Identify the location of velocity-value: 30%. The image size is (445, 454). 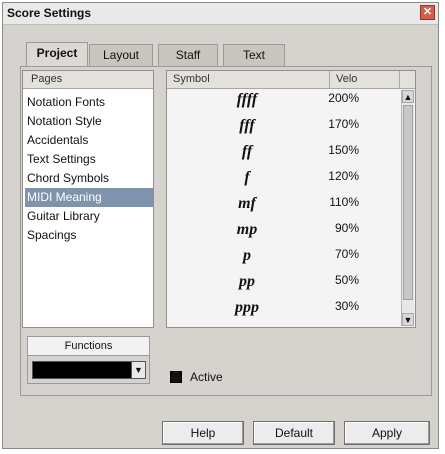
(346, 306).